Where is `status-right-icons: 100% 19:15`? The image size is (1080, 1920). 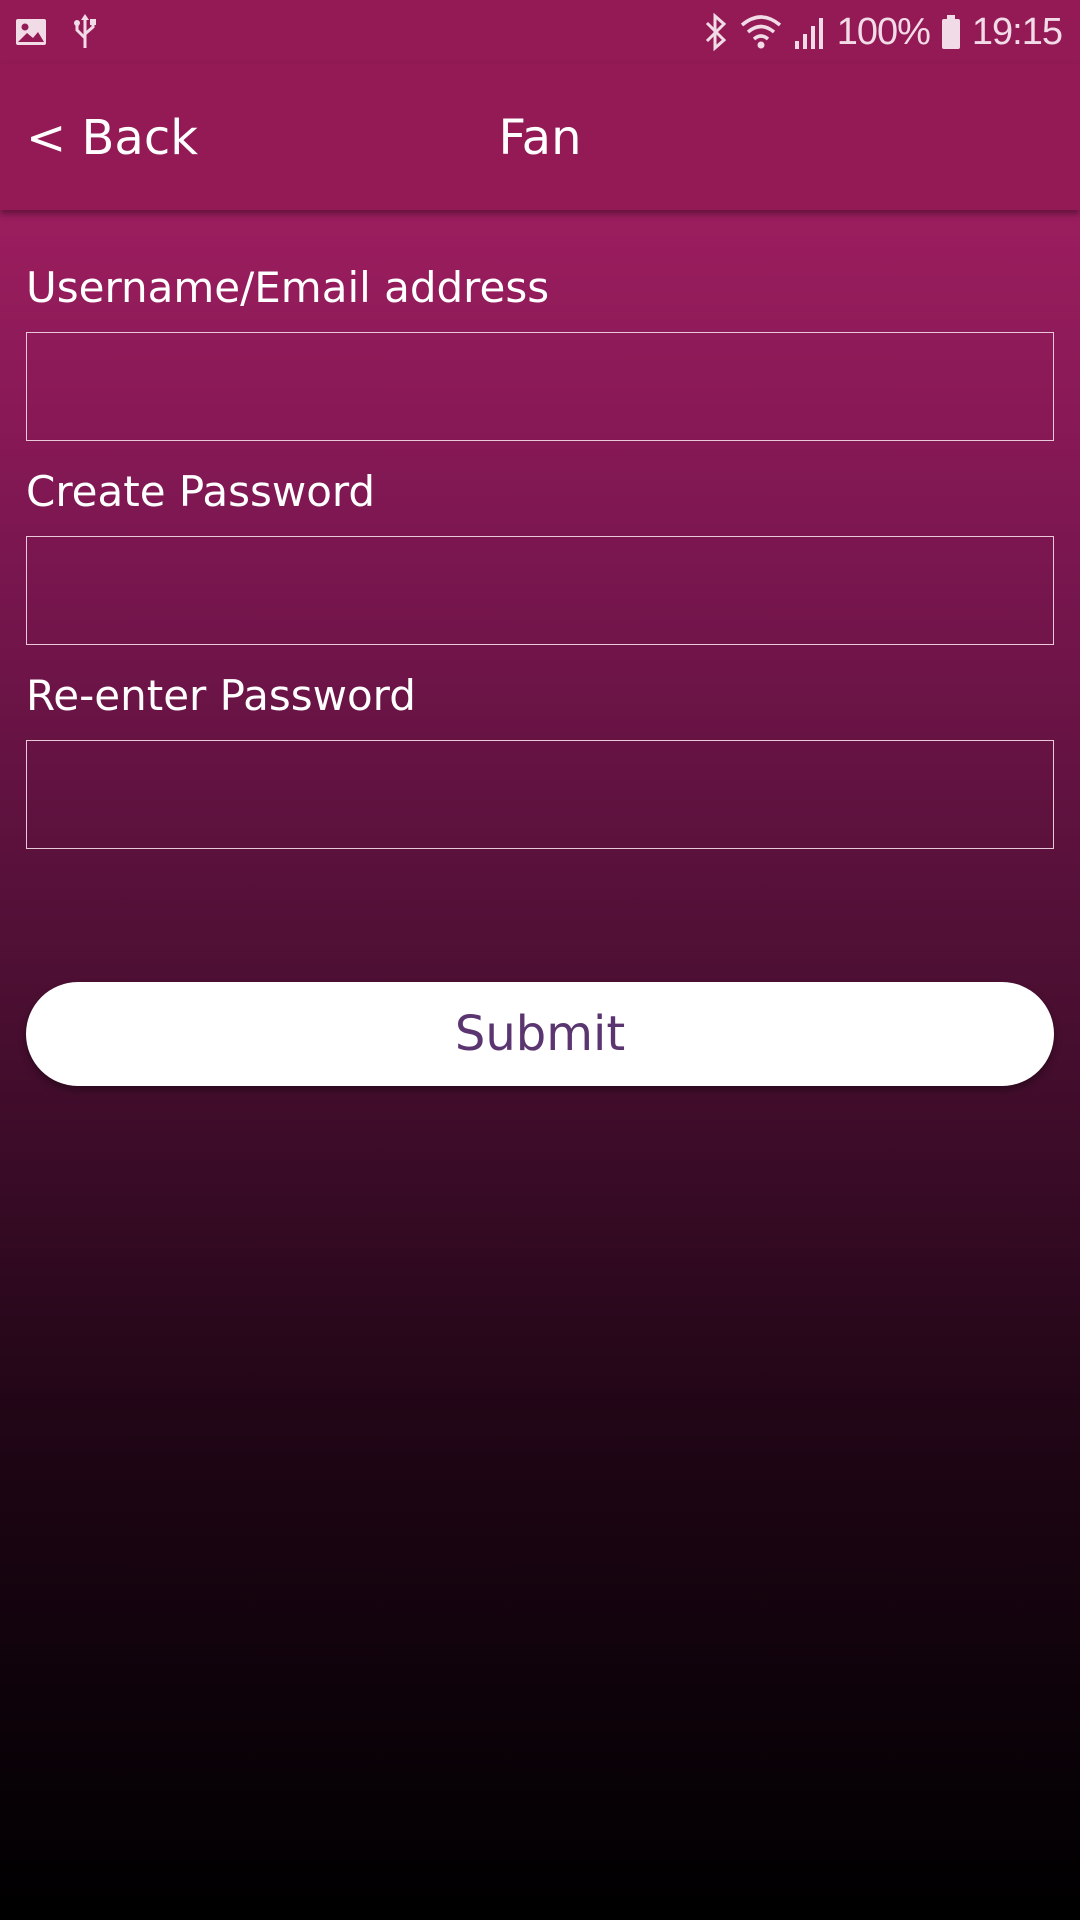 status-right-icons: 100% 19:15 is located at coordinates (883, 32).